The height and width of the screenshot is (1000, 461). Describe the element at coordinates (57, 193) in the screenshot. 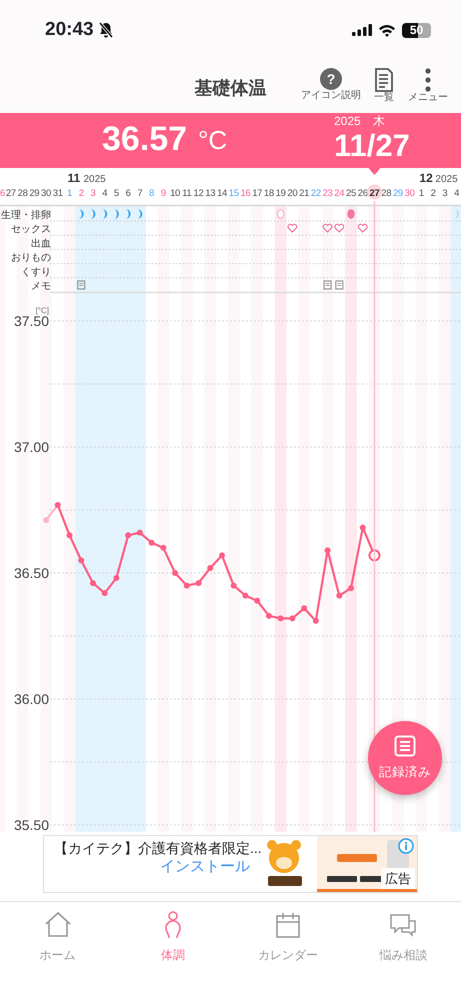

I see `day-label: 31` at that location.